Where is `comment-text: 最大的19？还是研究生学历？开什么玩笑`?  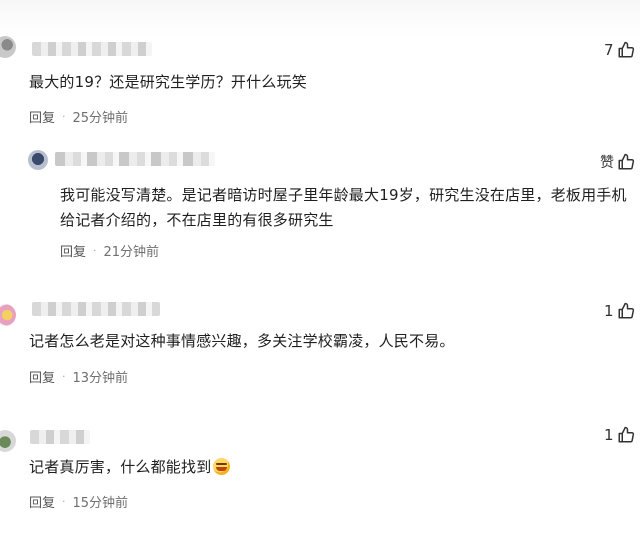
comment-text: 最大的19？还是研究生学历？开什么玩笑 is located at coordinates (168, 82).